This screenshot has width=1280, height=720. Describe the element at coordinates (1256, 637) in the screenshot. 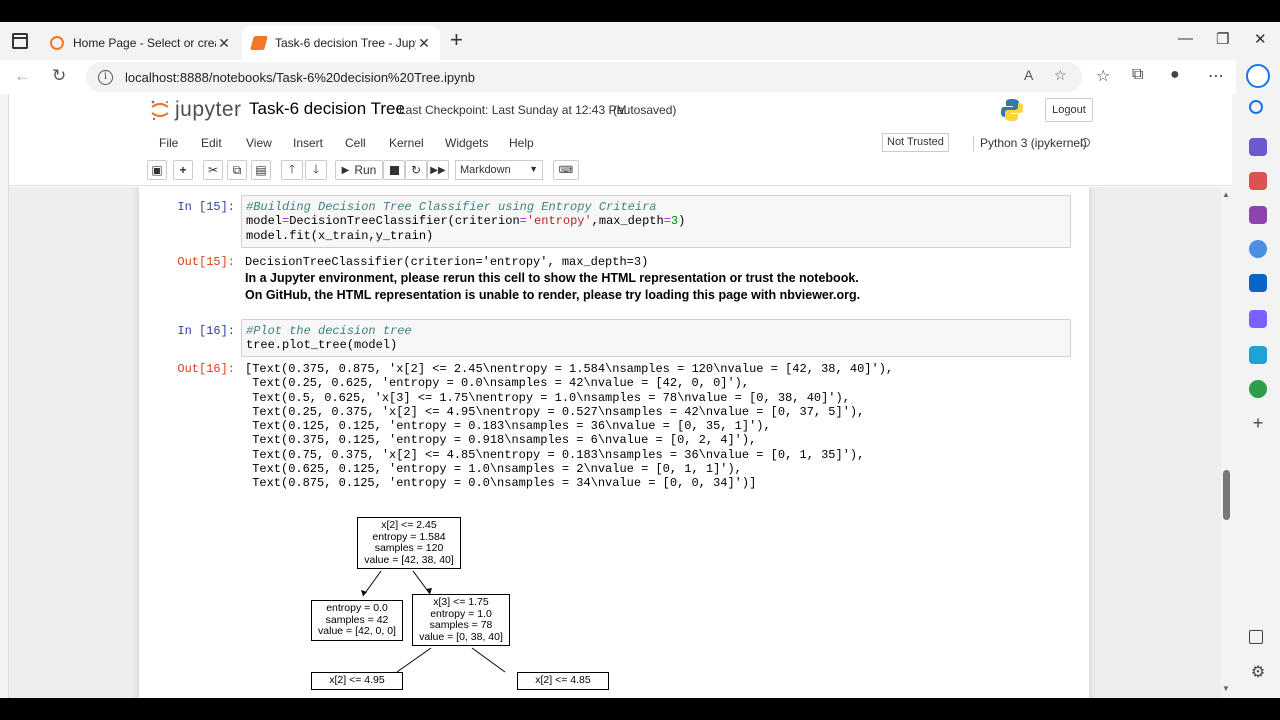

I see `sidebar-toggle-icon` at that location.